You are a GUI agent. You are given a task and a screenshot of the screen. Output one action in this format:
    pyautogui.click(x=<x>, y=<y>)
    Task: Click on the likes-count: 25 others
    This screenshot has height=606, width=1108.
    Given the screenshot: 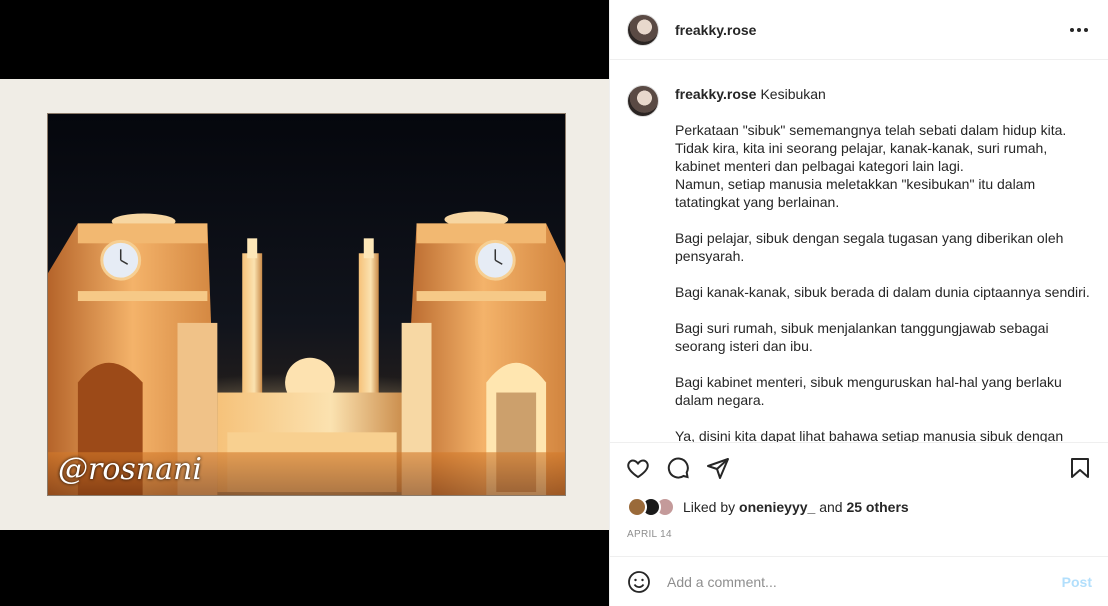 What is the action you would take?
    pyautogui.click(x=877, y=507)
    